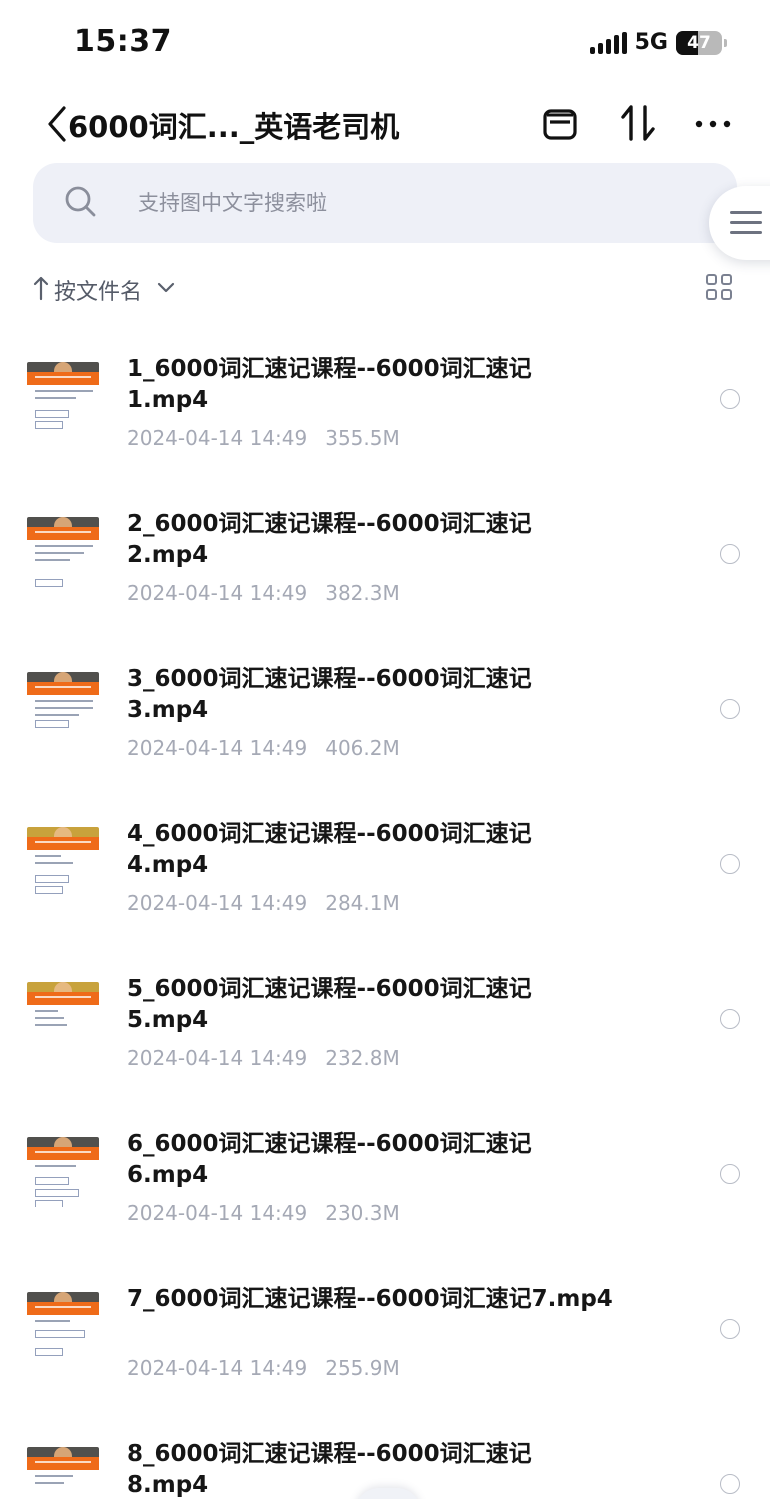 The image size is (770, 1499). Describe the element at coordinates (362, 748) in the screenshot. I see `file-size: 406.2M` at that location.